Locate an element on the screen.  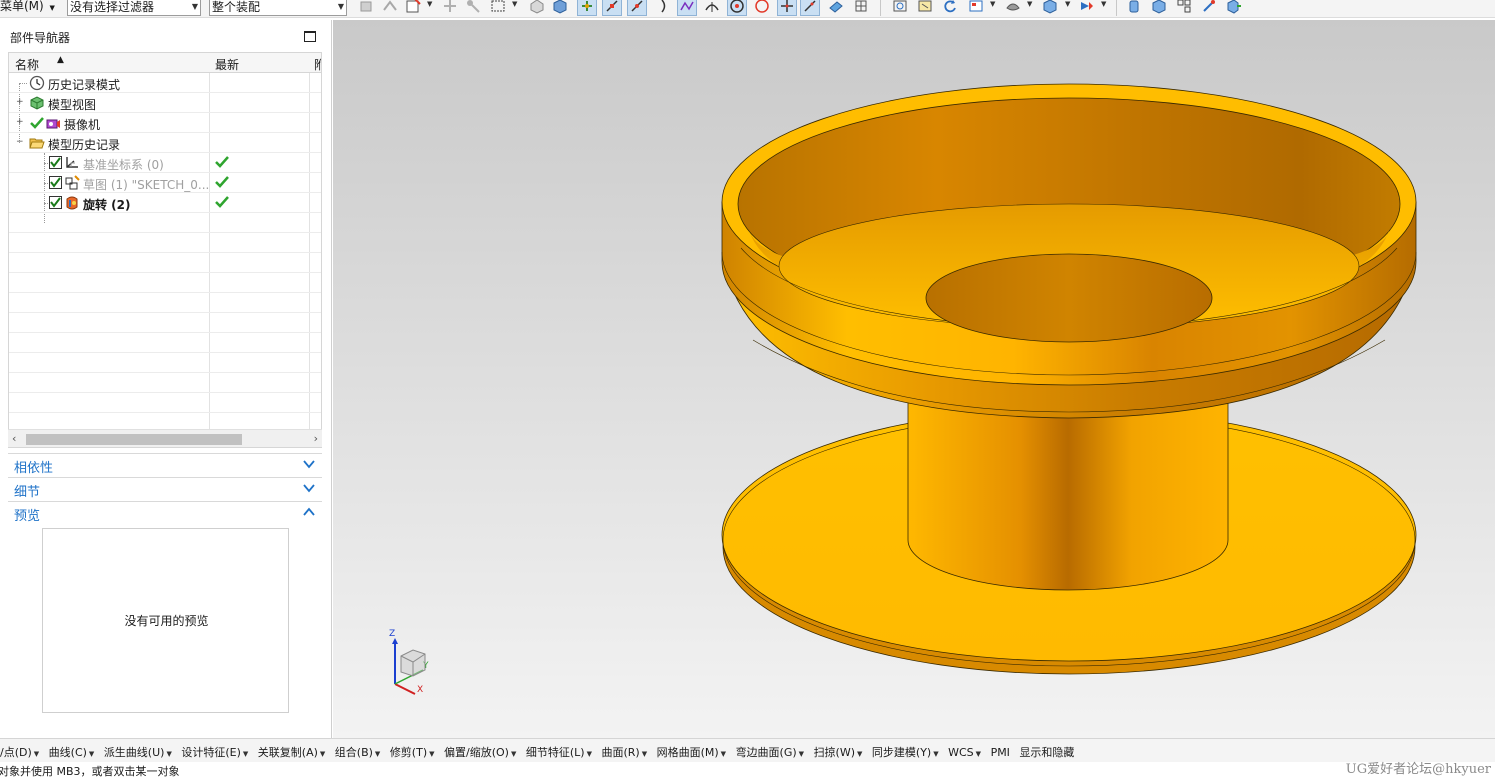
scroll-right-icon: › is located at coordinates (316, 438).